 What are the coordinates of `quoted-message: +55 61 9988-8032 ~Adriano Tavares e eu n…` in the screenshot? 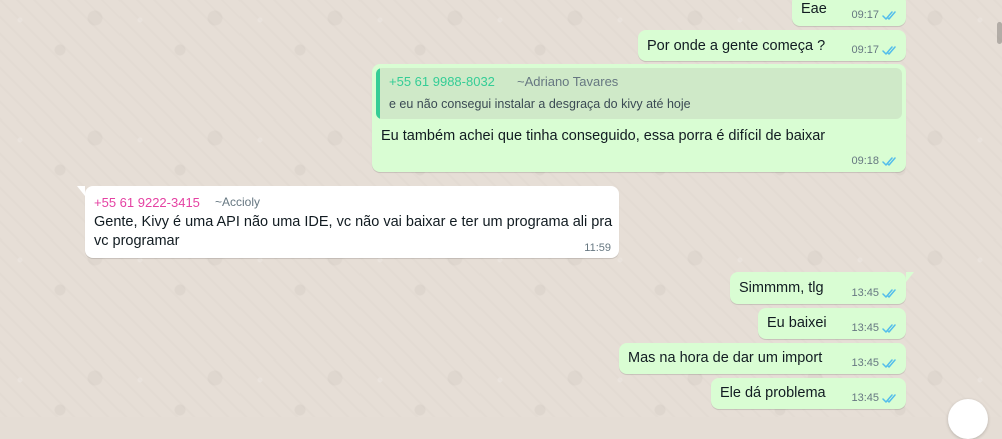 It's located at (639, 93).